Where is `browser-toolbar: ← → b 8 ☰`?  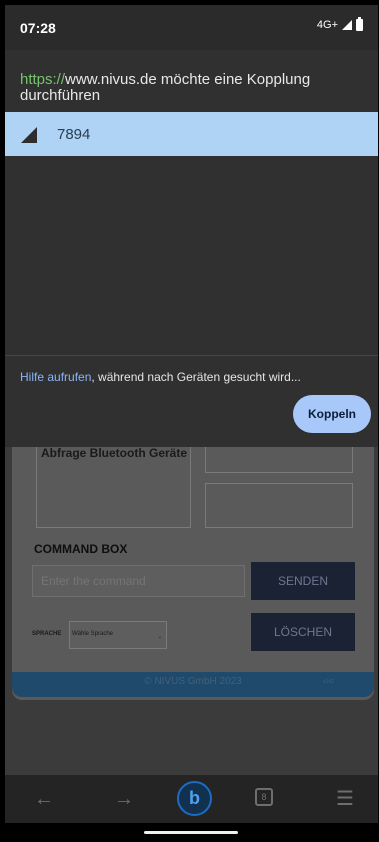 browser-toolbar: ← → b 8 ☰ is located at coordinates (191, 799).